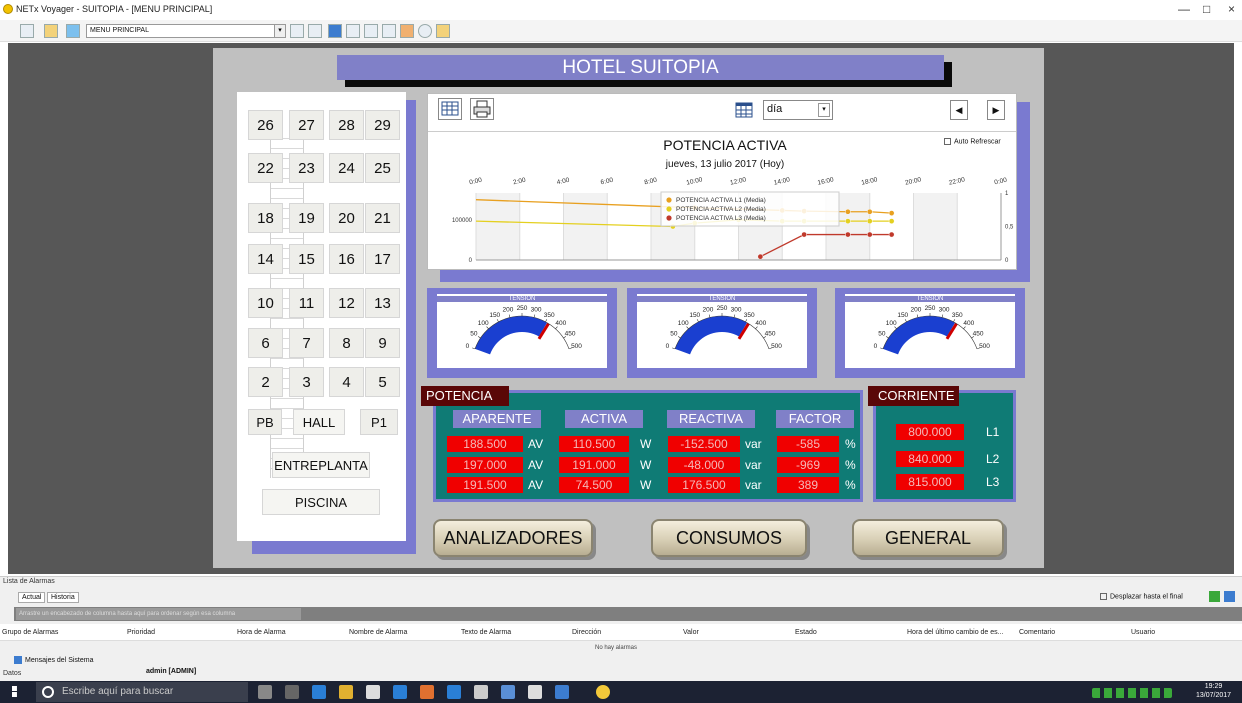 This screenshot has width=1242, height=703. Describe the element at coordinates (400, 692) in the screenshot. I see `mail-icon` at that location.